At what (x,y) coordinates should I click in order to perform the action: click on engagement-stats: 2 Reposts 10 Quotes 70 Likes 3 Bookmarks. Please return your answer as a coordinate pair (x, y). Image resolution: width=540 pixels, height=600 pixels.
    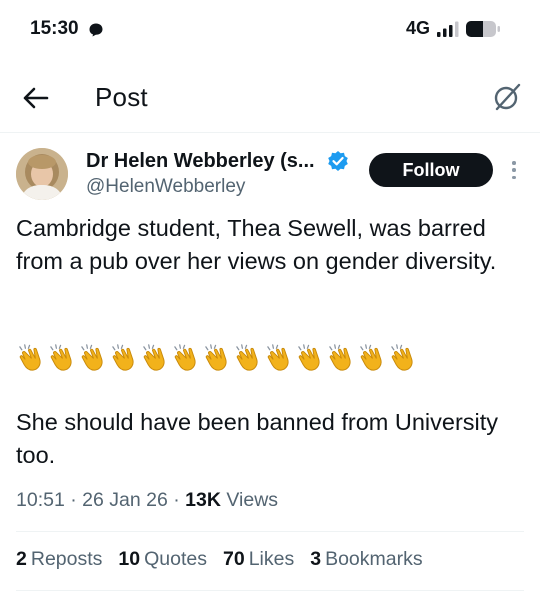
    Looking at the image, I should click on (227, 559).